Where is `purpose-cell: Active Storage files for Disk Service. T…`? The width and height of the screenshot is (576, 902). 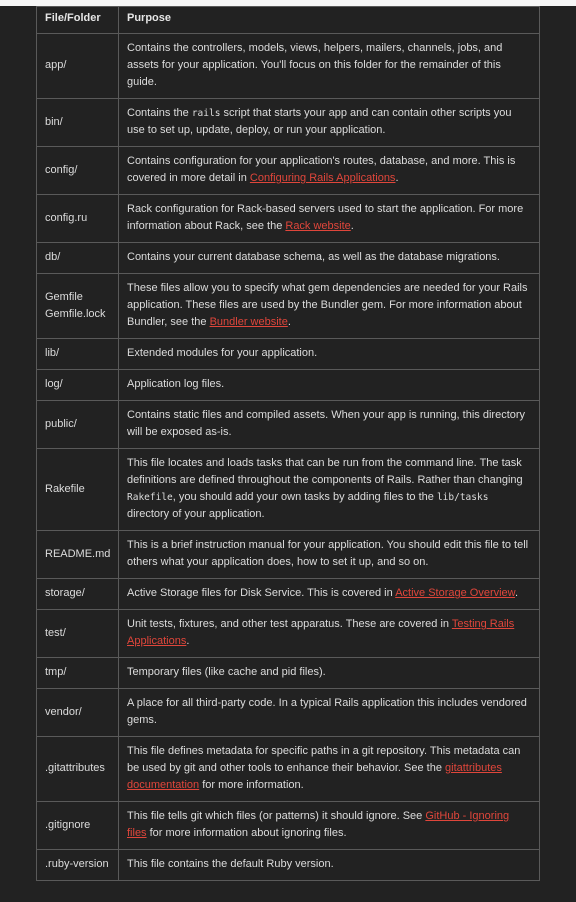
purpose-cell: Active Storage files for Disk Service. T… is located at coordinates (329, 594).